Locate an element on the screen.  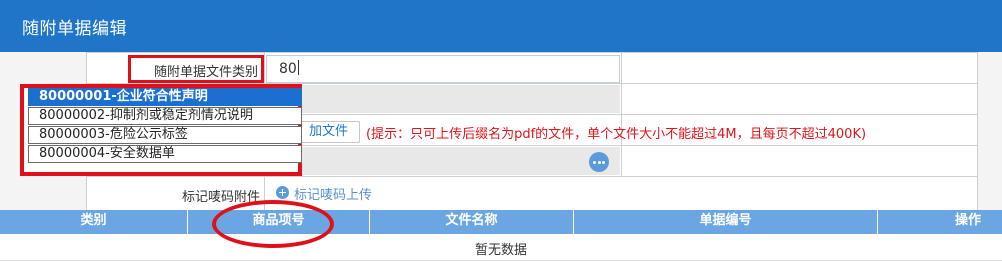
more-dots-icon is located at coordinates (599, 162).